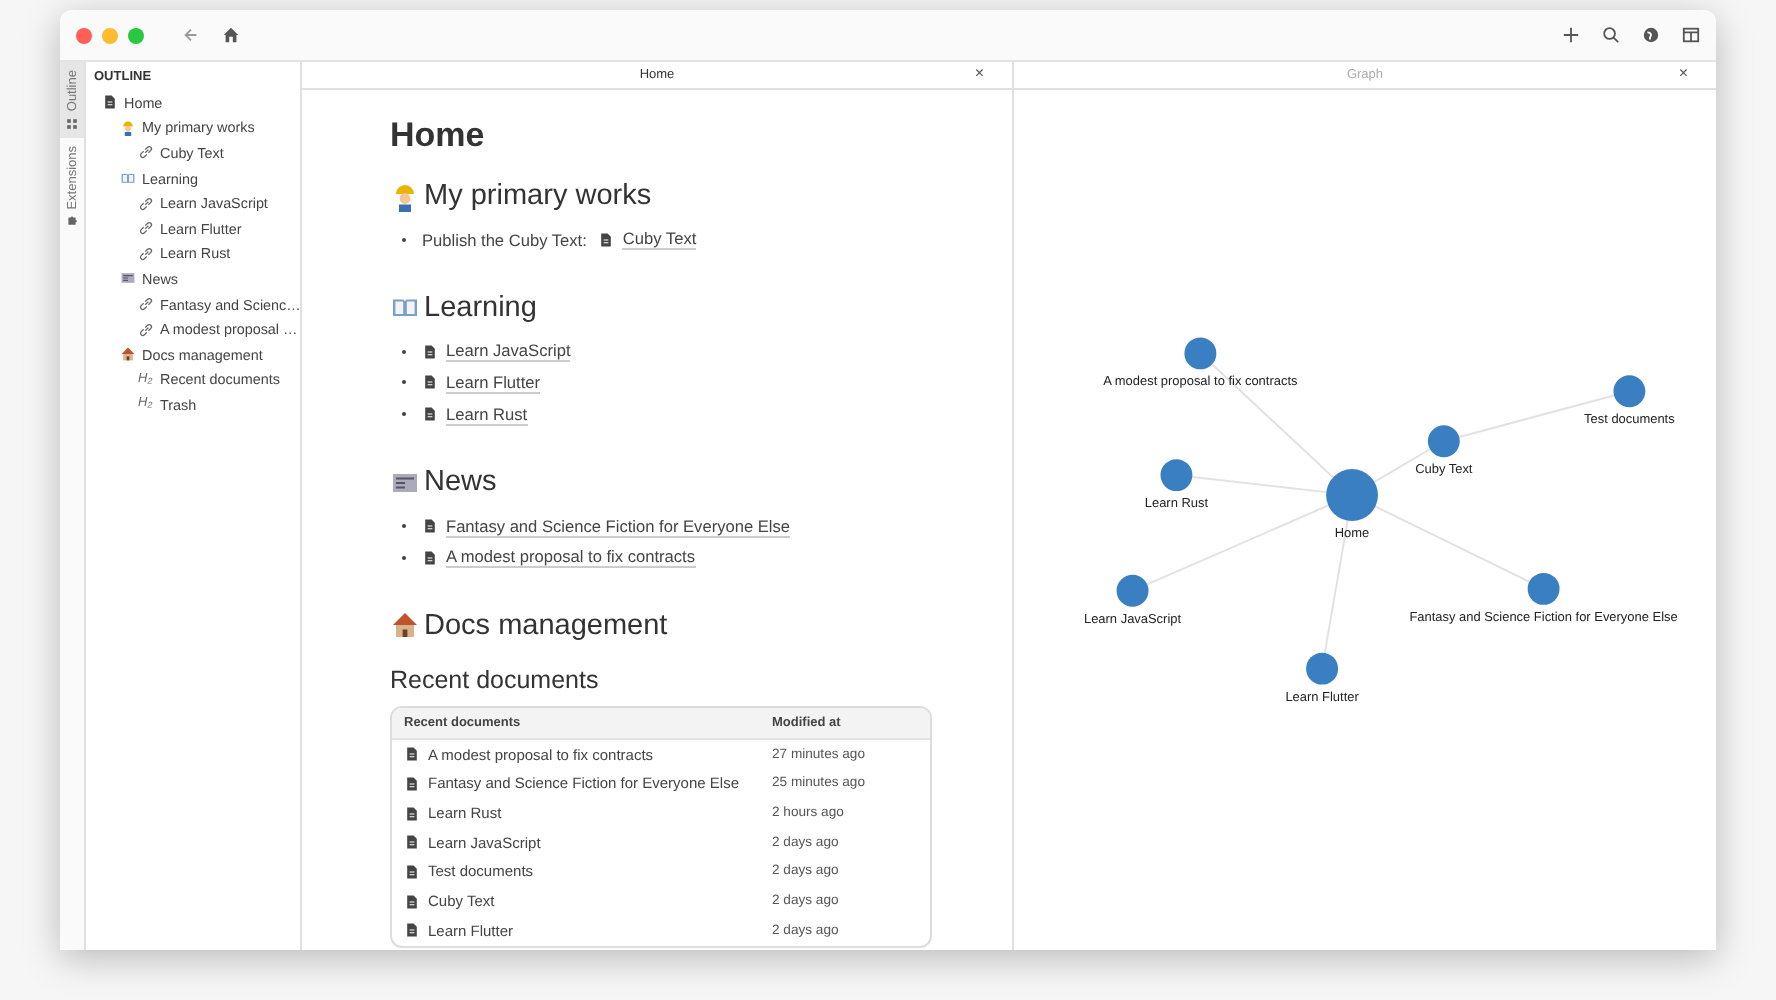  I want to click on document-title: Home, so click(438, 136).